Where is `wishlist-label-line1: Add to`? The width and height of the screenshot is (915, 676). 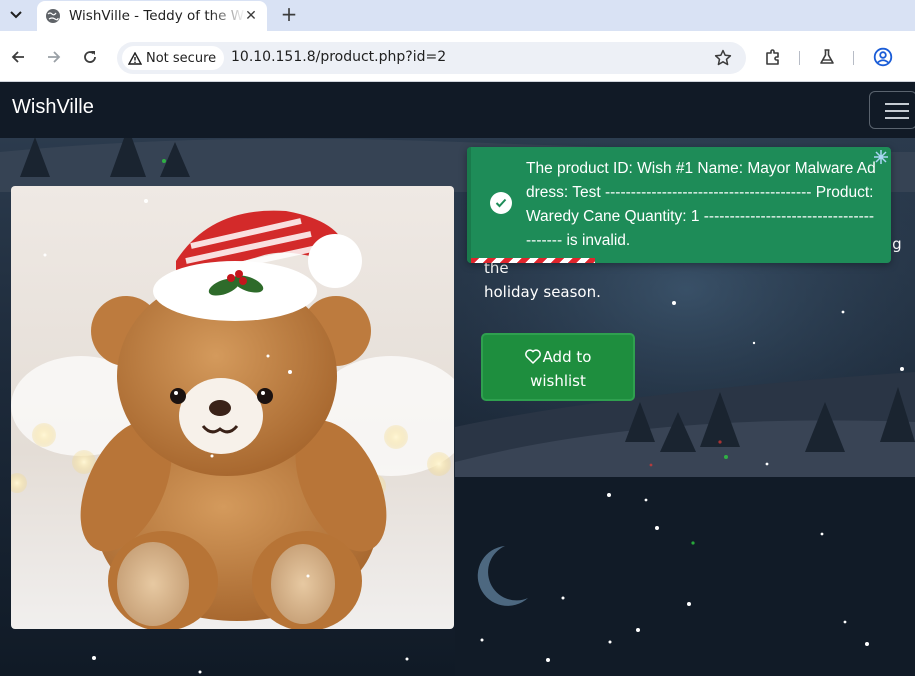 wishlist-label-line1: Add to is located at coordinates (567, 357).